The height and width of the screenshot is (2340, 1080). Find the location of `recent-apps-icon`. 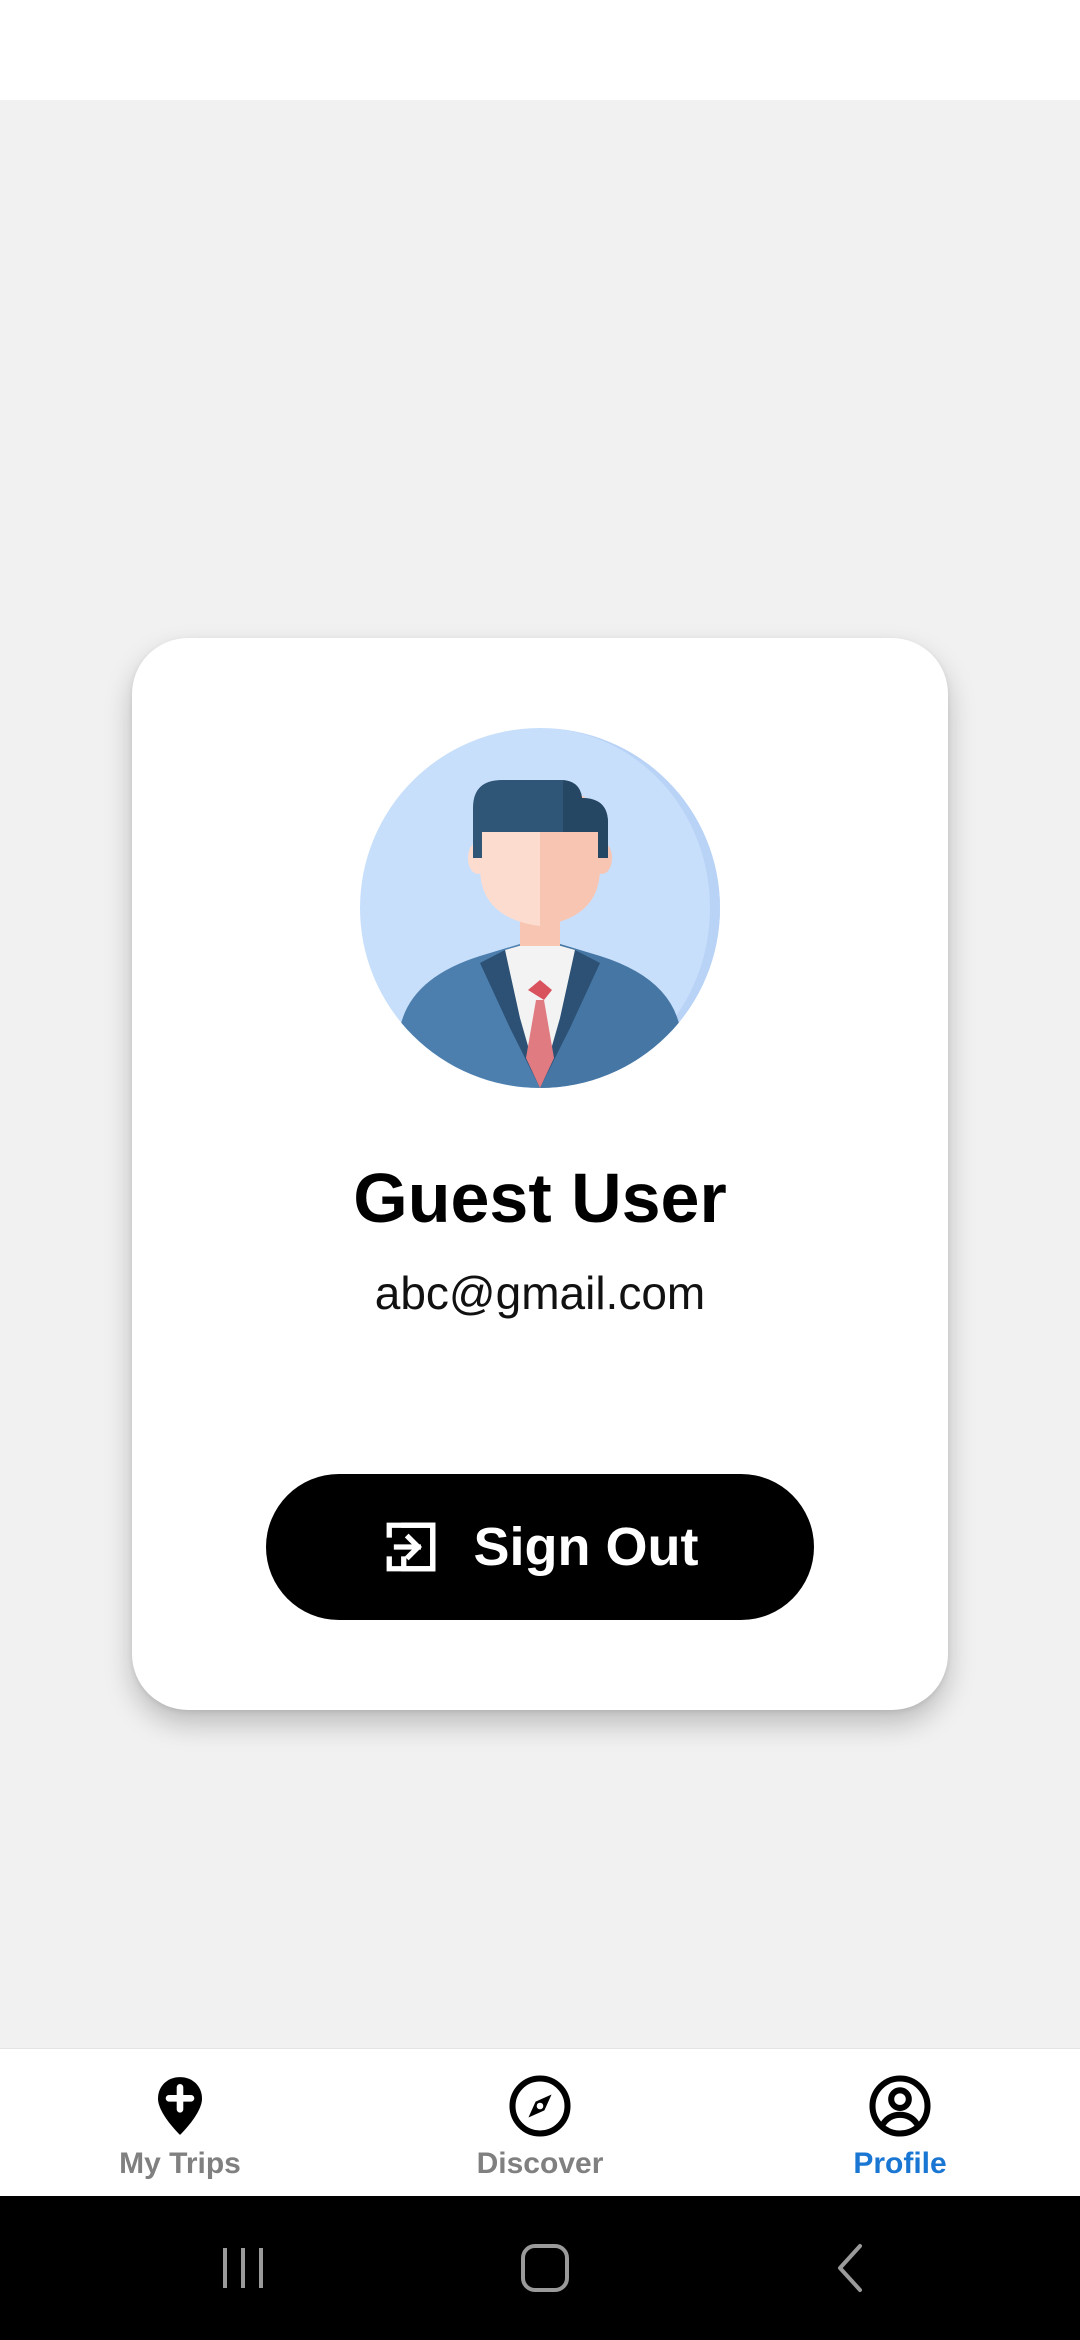

recent-apps-icon is located at coordinates (243, 2268).